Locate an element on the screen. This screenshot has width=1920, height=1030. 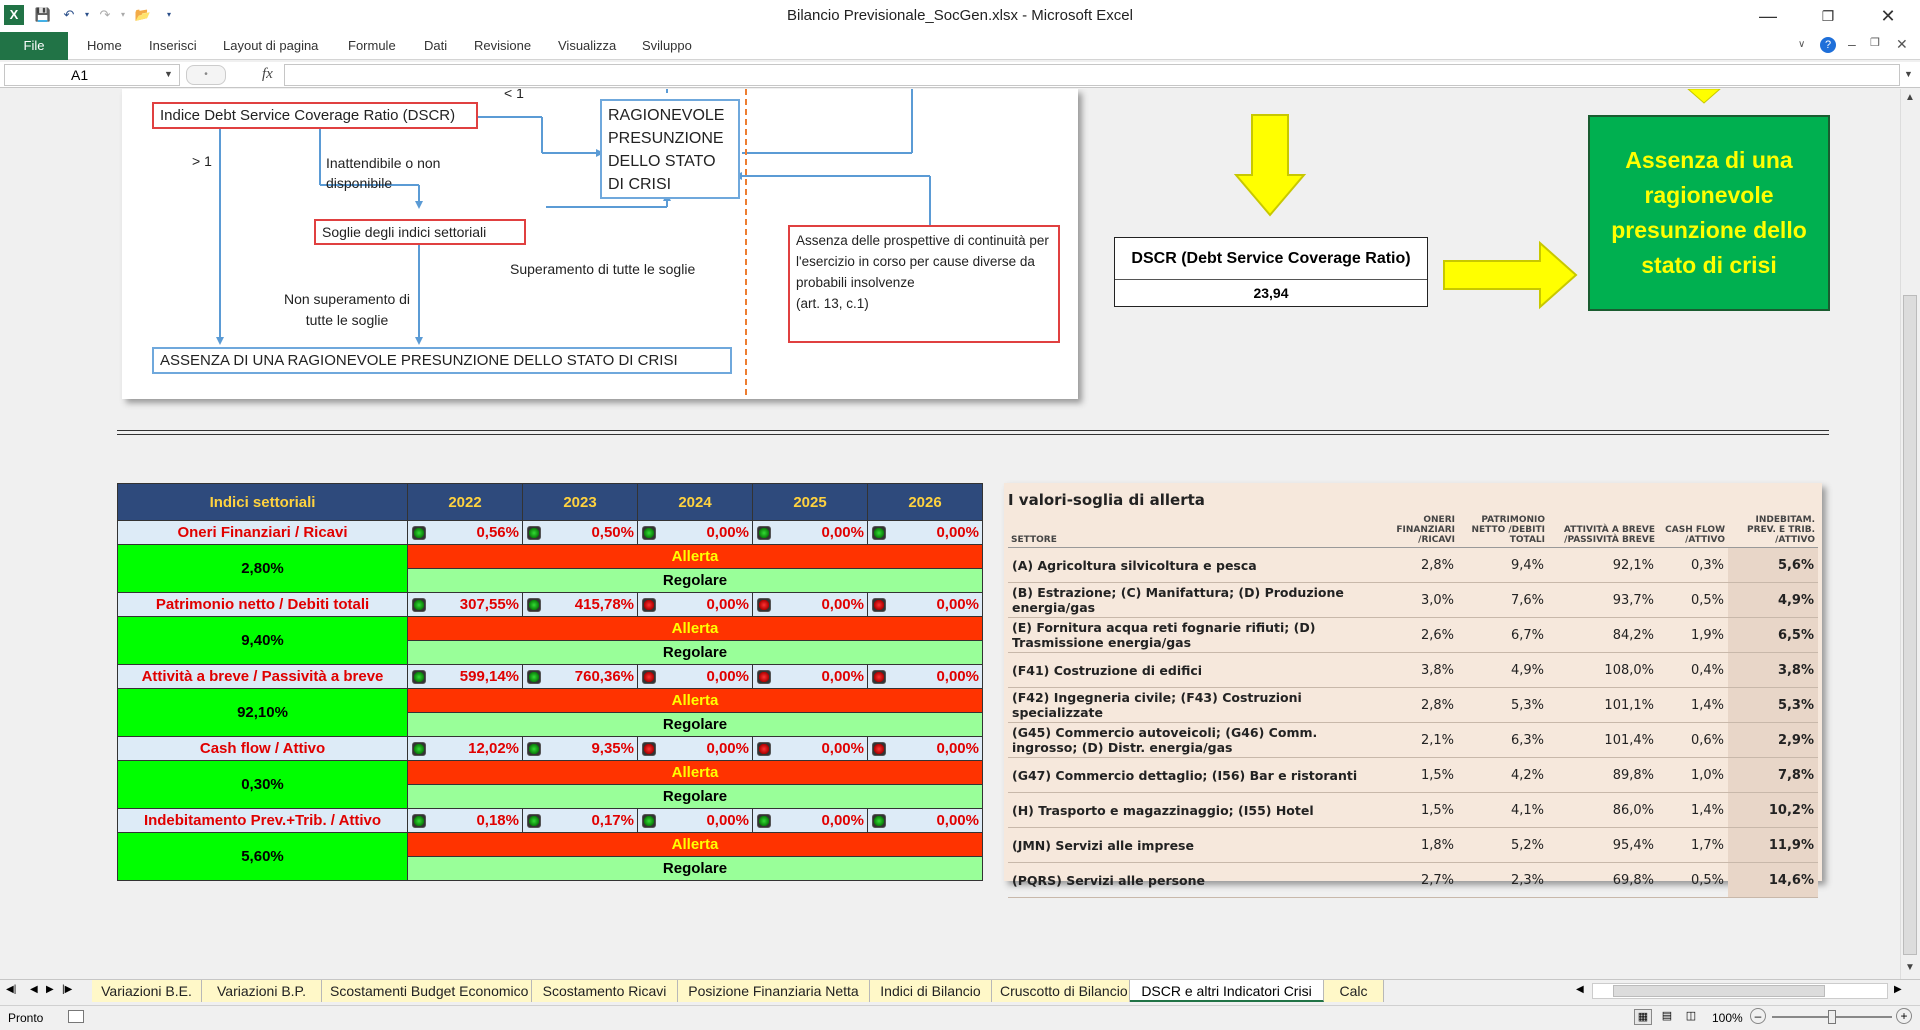
close-button: ✕ is located at coordinates (1888, 16).